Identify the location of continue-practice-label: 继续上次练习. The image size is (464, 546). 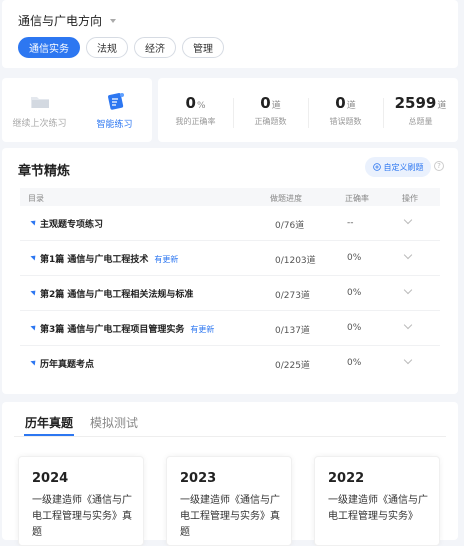
(39, 123).